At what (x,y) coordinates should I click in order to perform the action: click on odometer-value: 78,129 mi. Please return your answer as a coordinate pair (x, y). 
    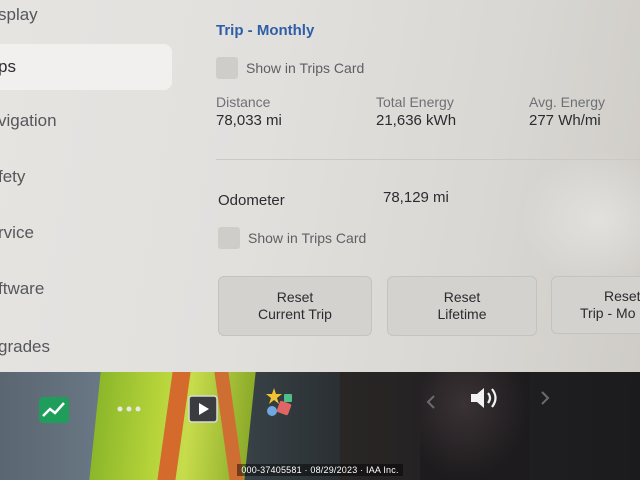
    Looking at the image, I should click on (416, 197).